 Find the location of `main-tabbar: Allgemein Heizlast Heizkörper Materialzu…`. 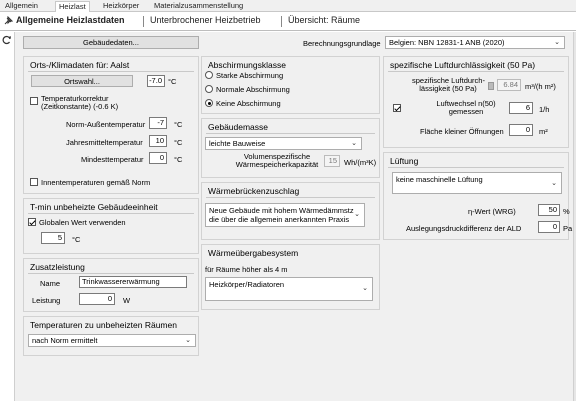

main-tabbar: Allgemein Heizlast Heizkörper Materialzu… is located at coordinates (288, 6).